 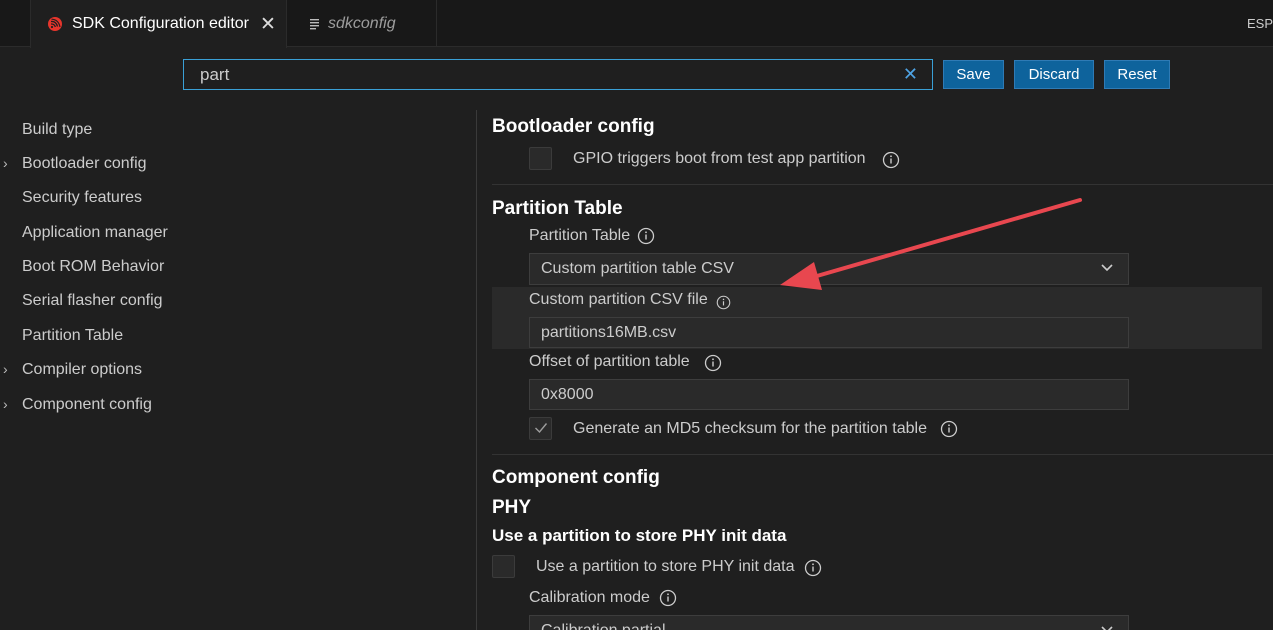 What do you see at coordinates (55, 24) in the screenshot?
I see `espressif-icon` at bounding box center [55, 24].